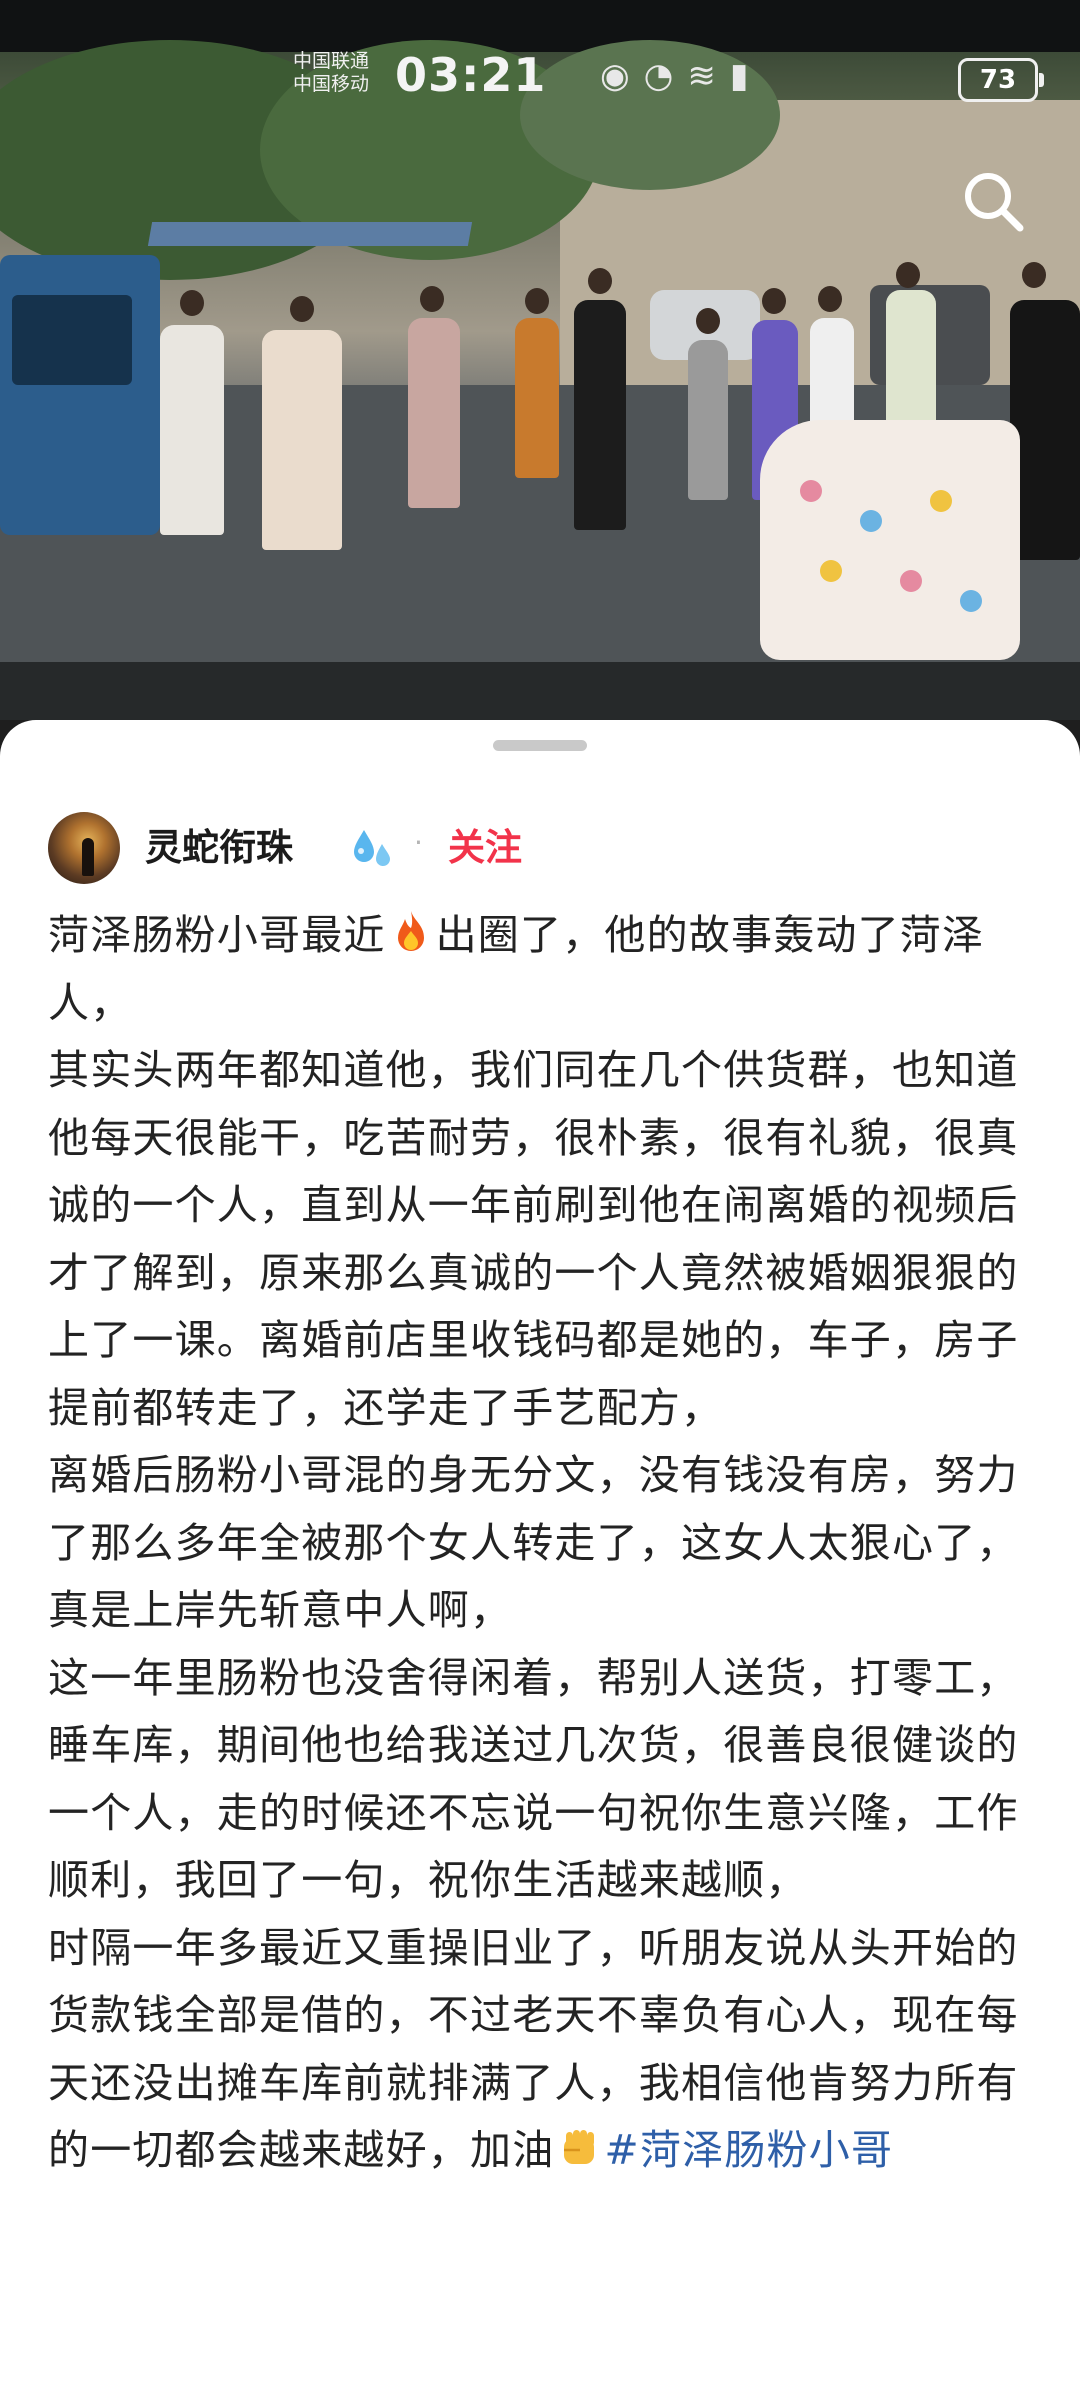 The image size is (1080, 2400). I want to click on photo-scooter-cover, so click(890, 540).